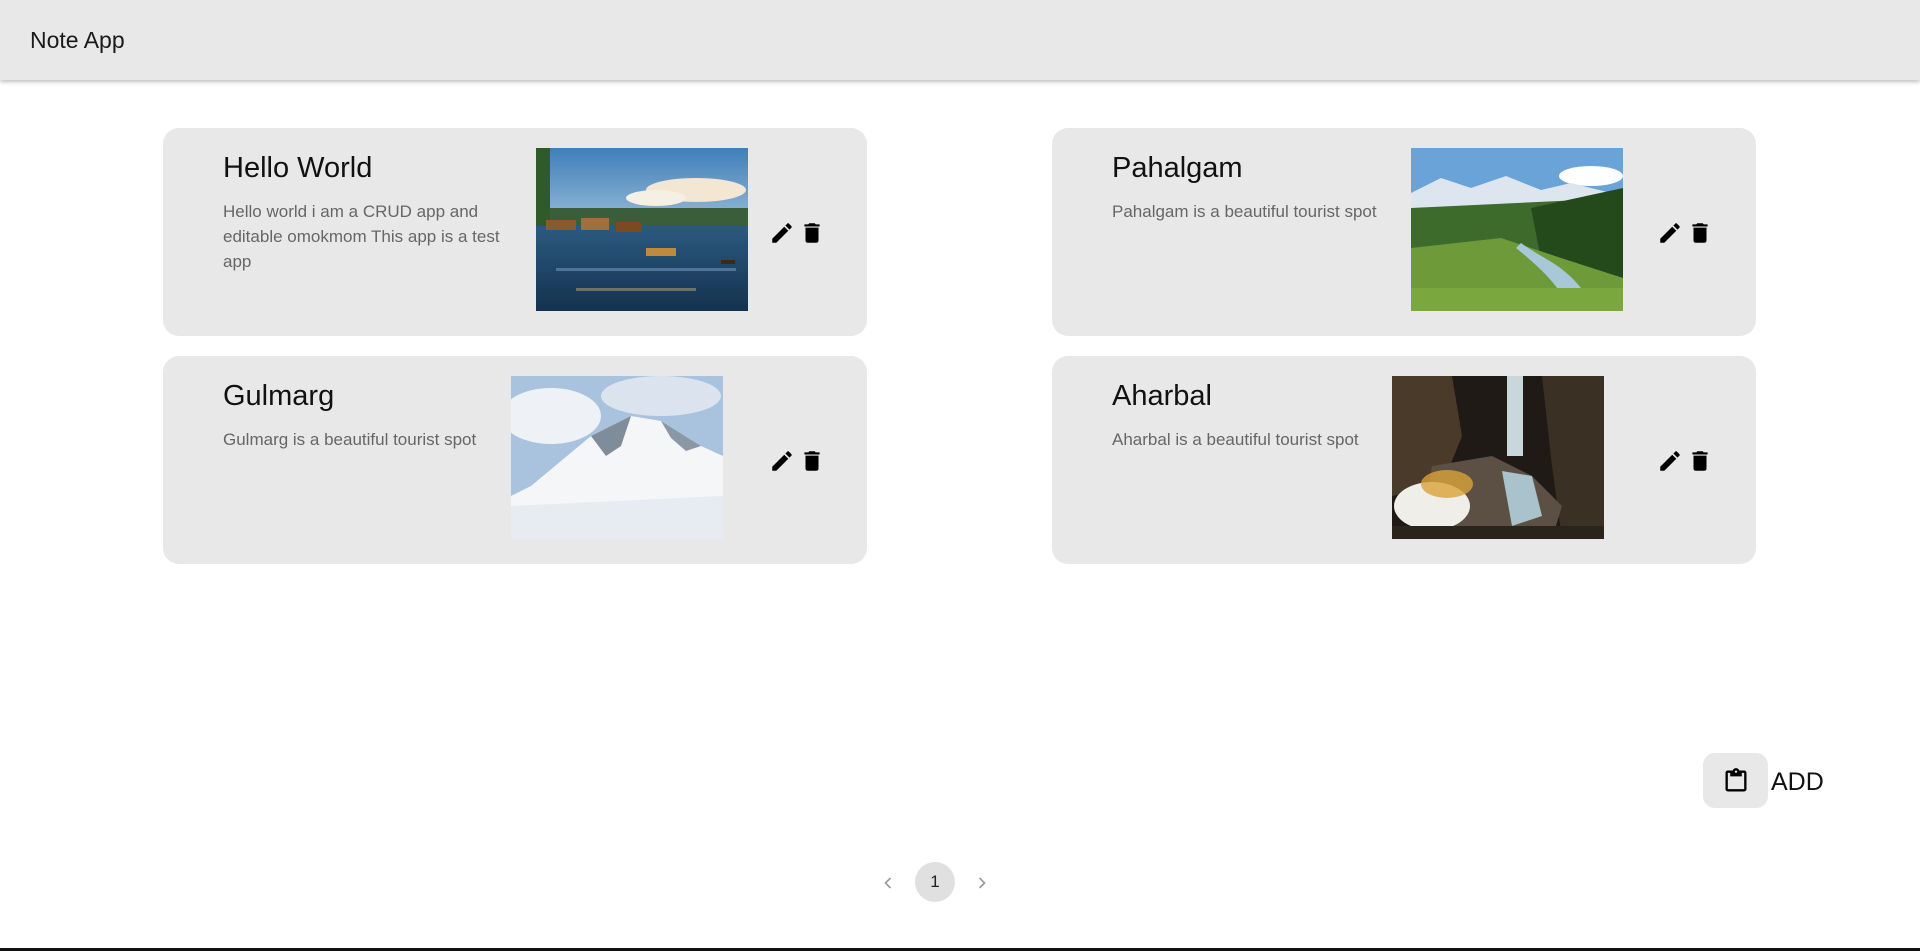 The height and width of the screenshot is (951, 1920). Describe the element at coordinates (1162, 396) in the screenshot. I see `note-title: Aharbal` at that location.